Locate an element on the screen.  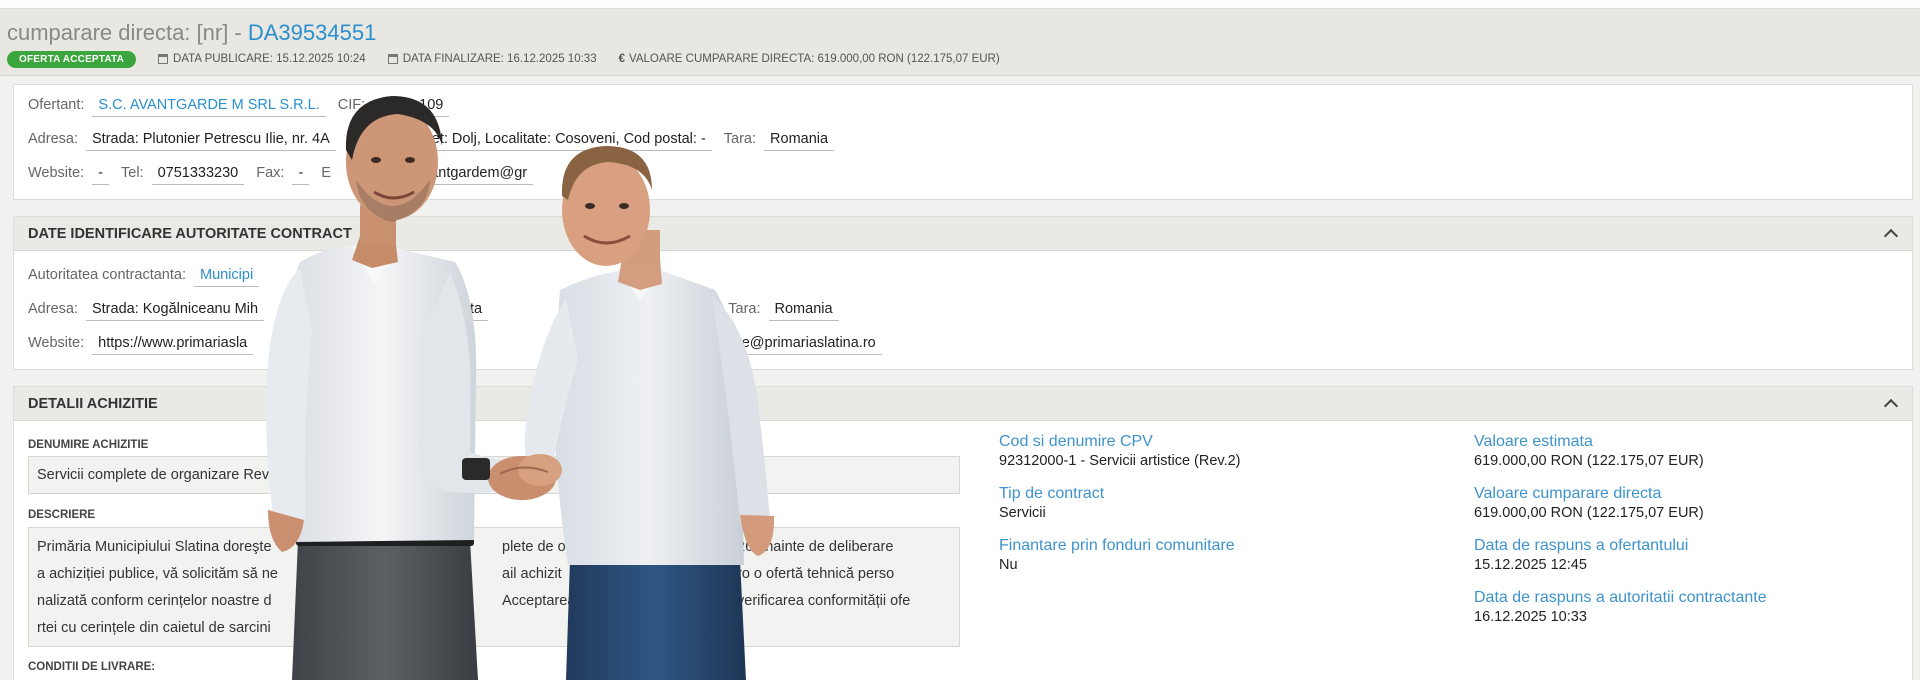
cif-label: CIF: is located at coordinates (351, 105).